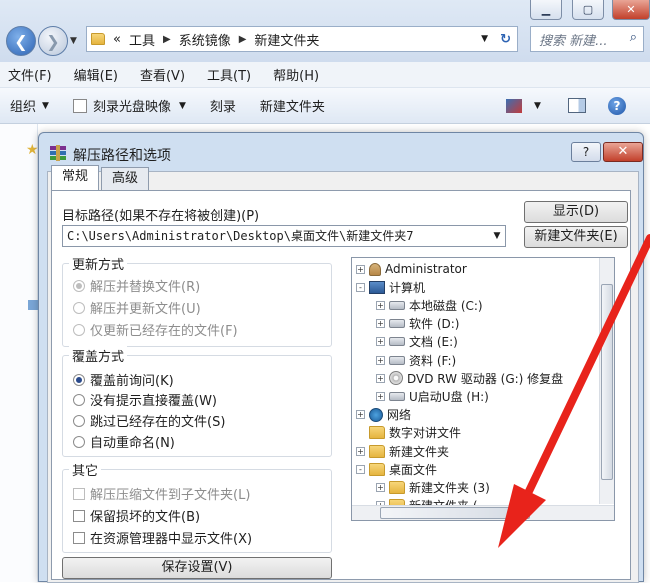  I want to click on tree-node: + 网络, so click(383, 415).